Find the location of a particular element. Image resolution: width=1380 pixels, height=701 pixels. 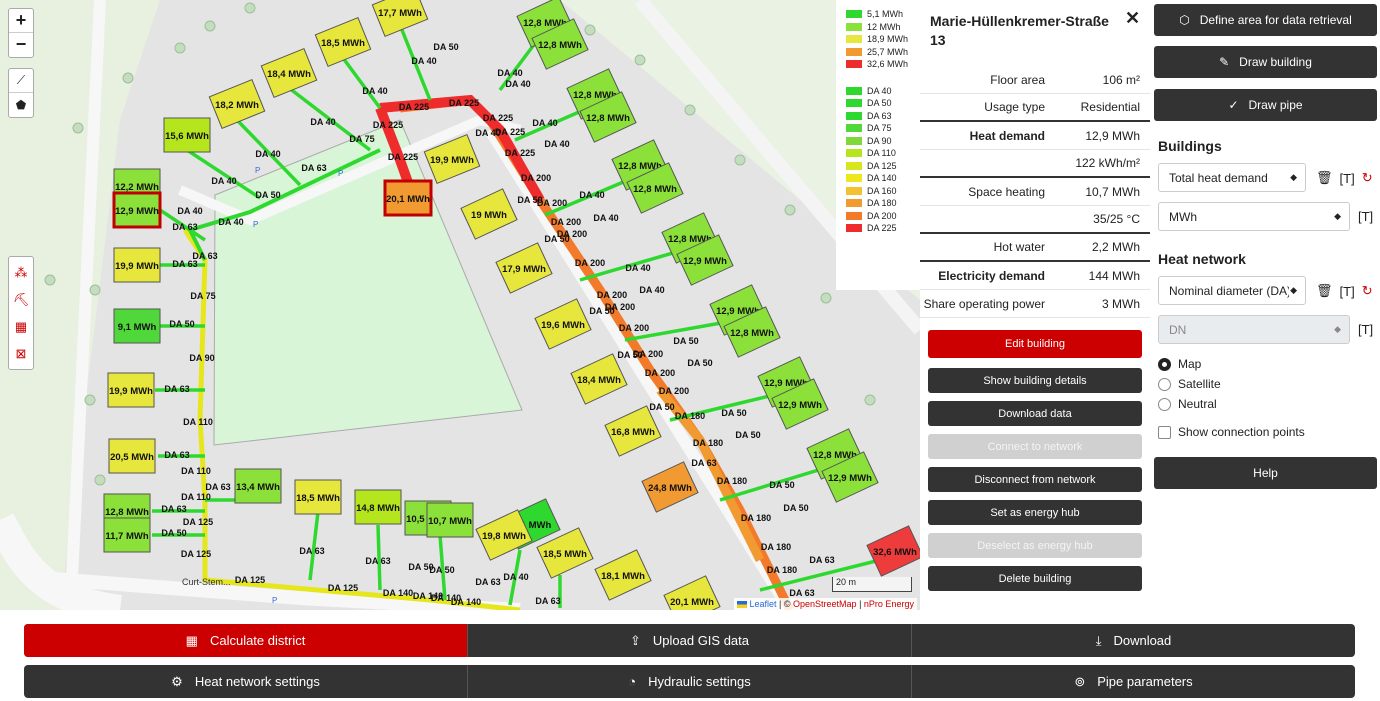

delete-building-button: Delete building is located at coordinates (1035, 578).